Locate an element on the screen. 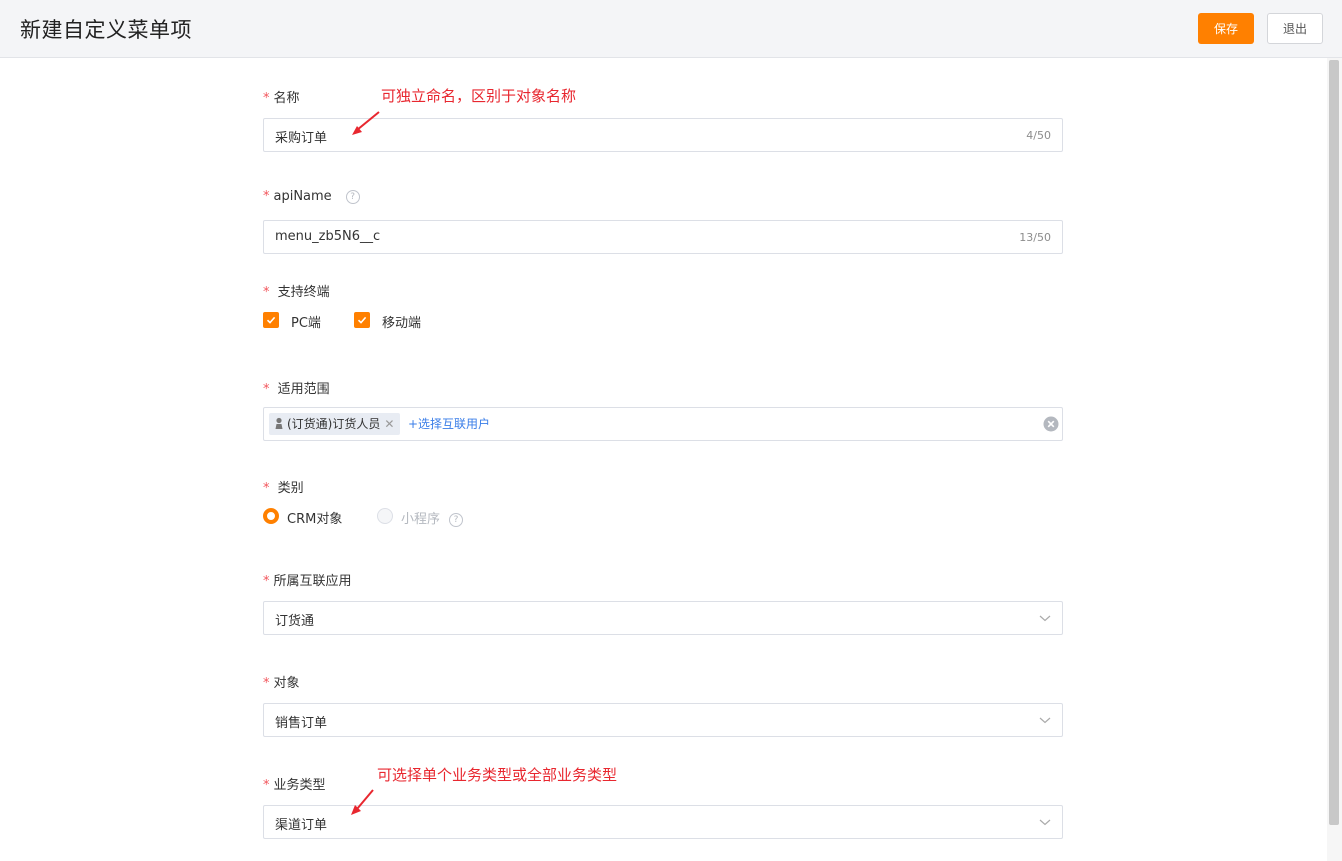  object-label: * 对象 is located at coordinates (281, 683).